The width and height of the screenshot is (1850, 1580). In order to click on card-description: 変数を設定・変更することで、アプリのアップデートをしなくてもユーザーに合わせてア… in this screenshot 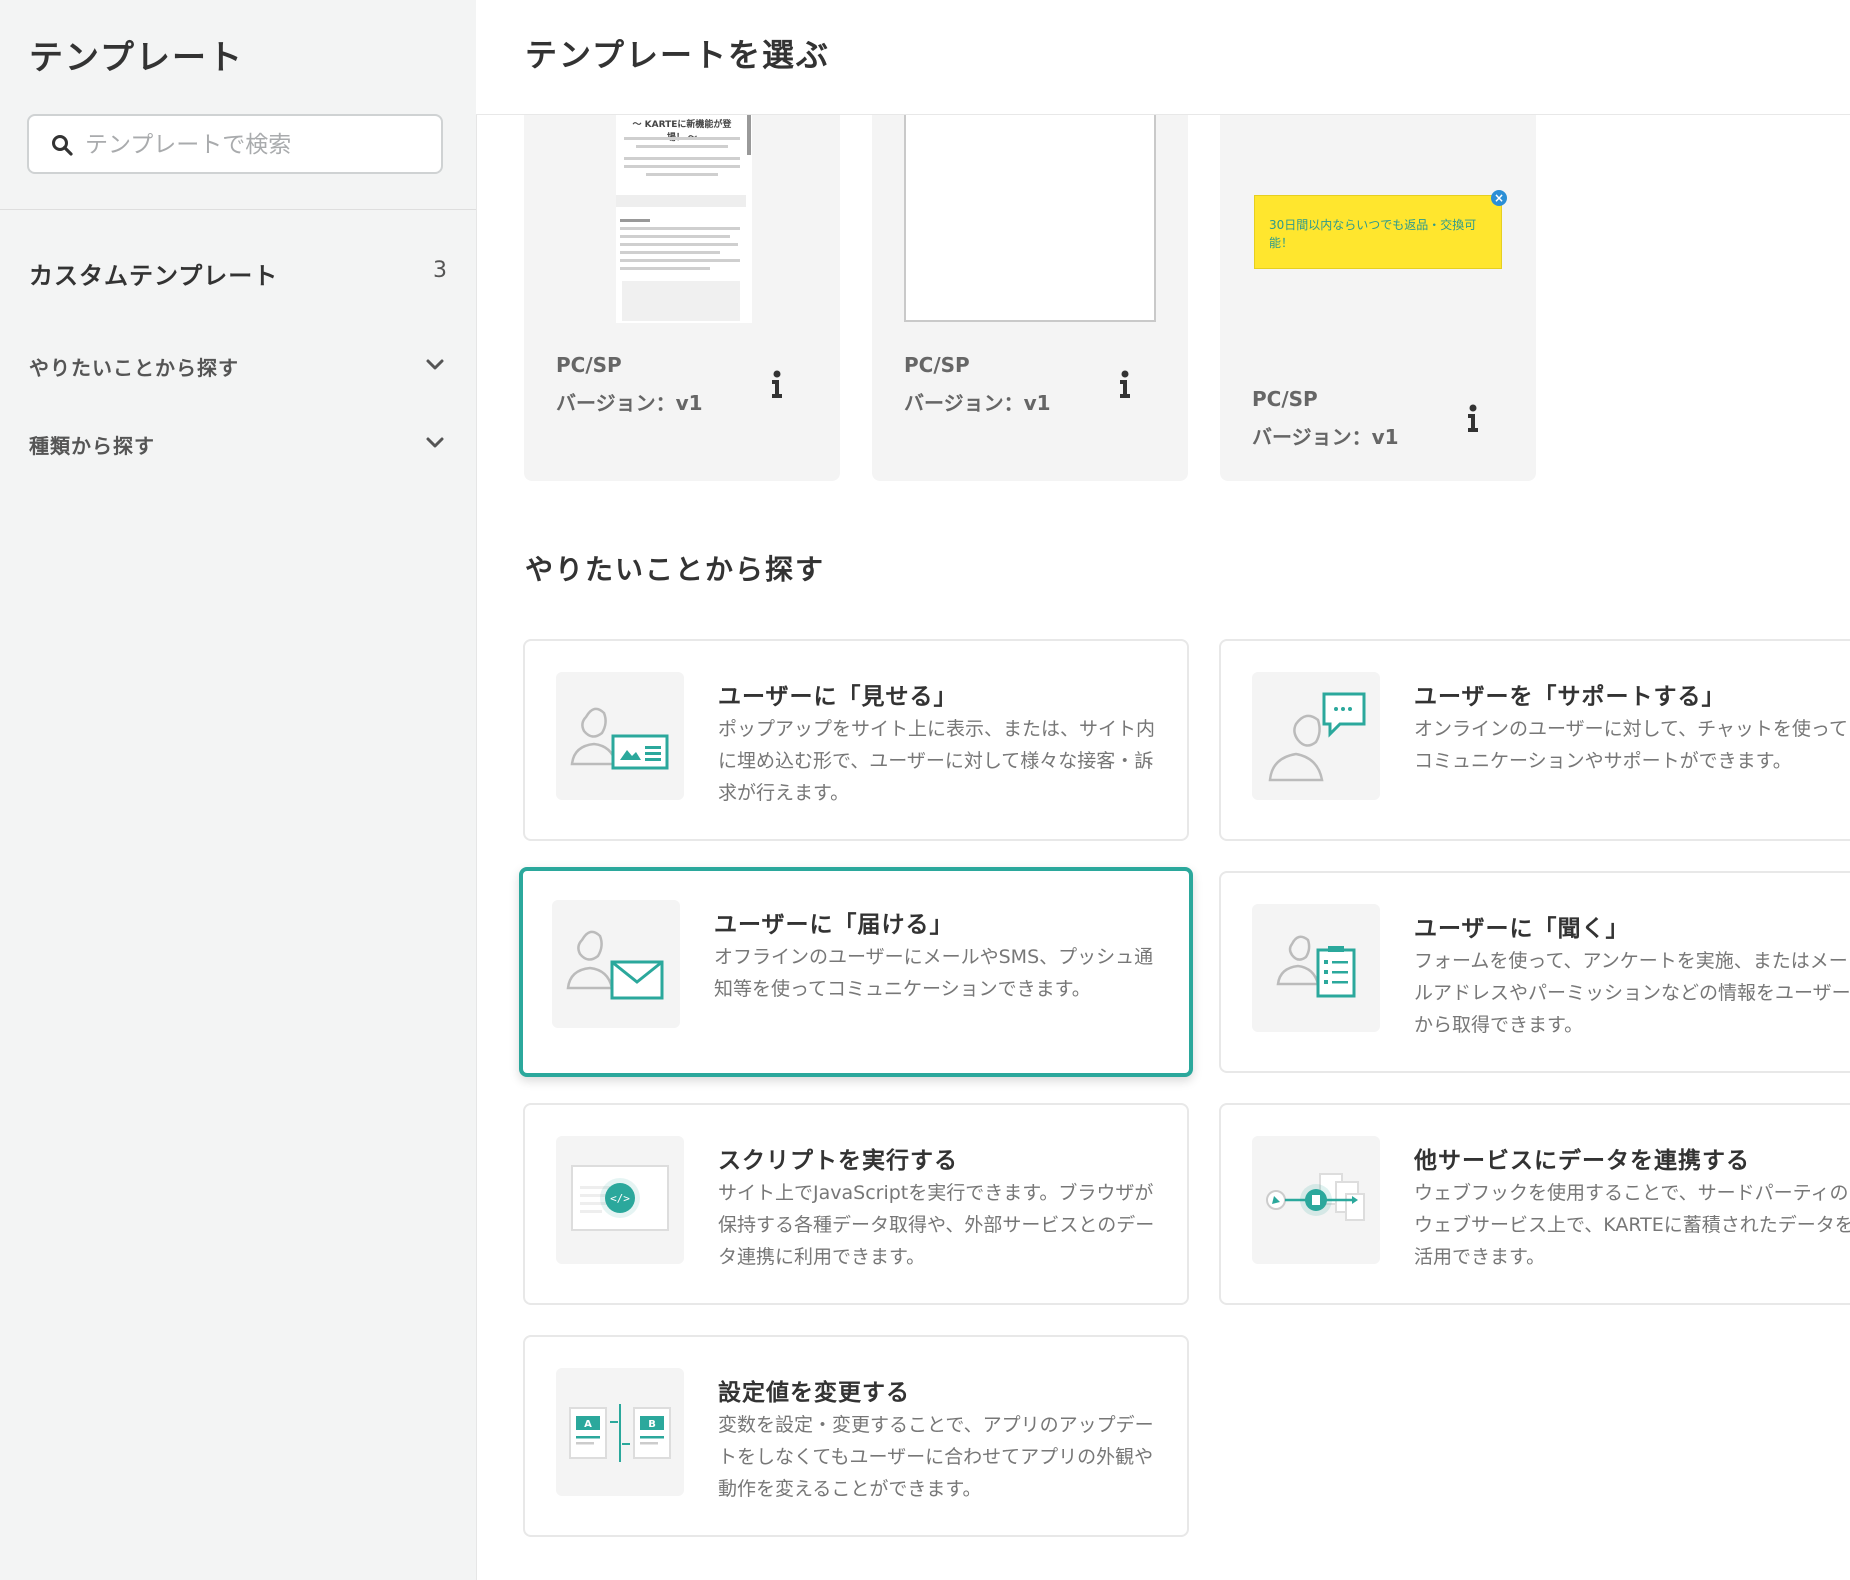, I will do `click(936, 1457)`.